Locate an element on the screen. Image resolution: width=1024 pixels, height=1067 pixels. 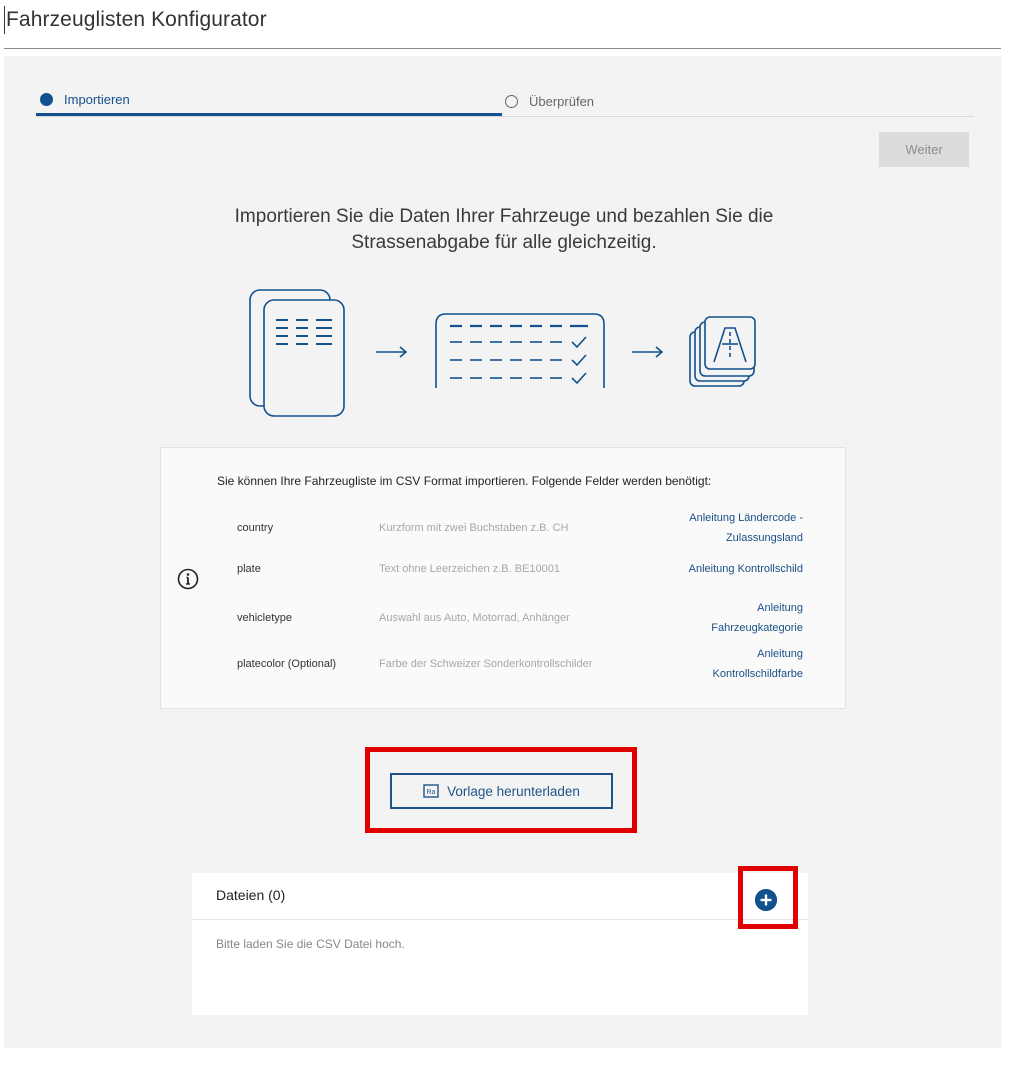
document-stack-icon is located at coordinates (297, 353).